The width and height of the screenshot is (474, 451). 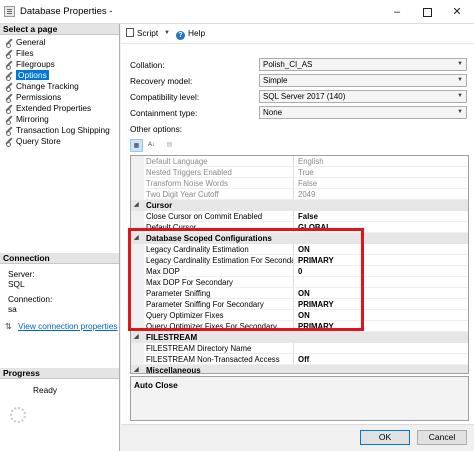 What do you see at coordinates (42, 86) in the screenshot?
I see `nav-item-change-tracking: Change Tracking` at bounding box center [42, 86].